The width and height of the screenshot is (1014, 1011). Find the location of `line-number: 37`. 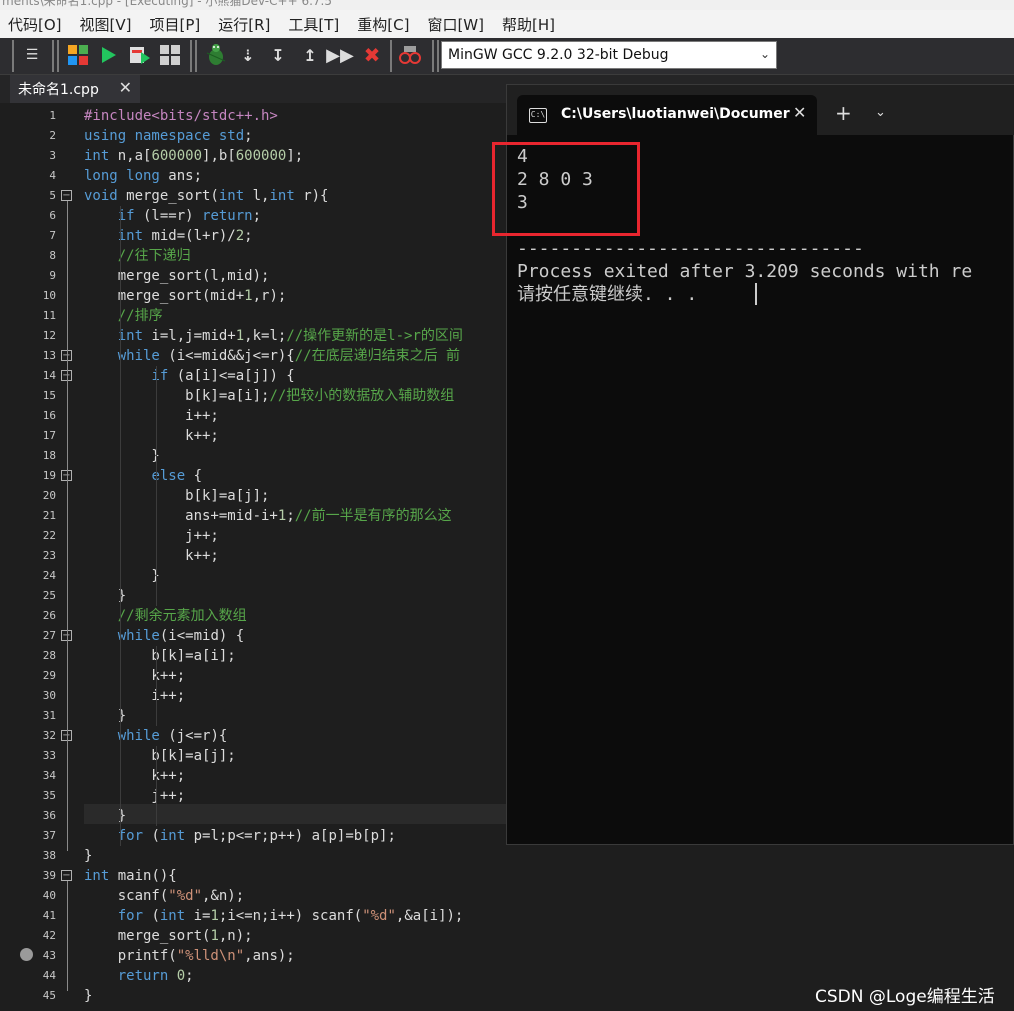

line-number: 37 is located at coordinates (49, 835).